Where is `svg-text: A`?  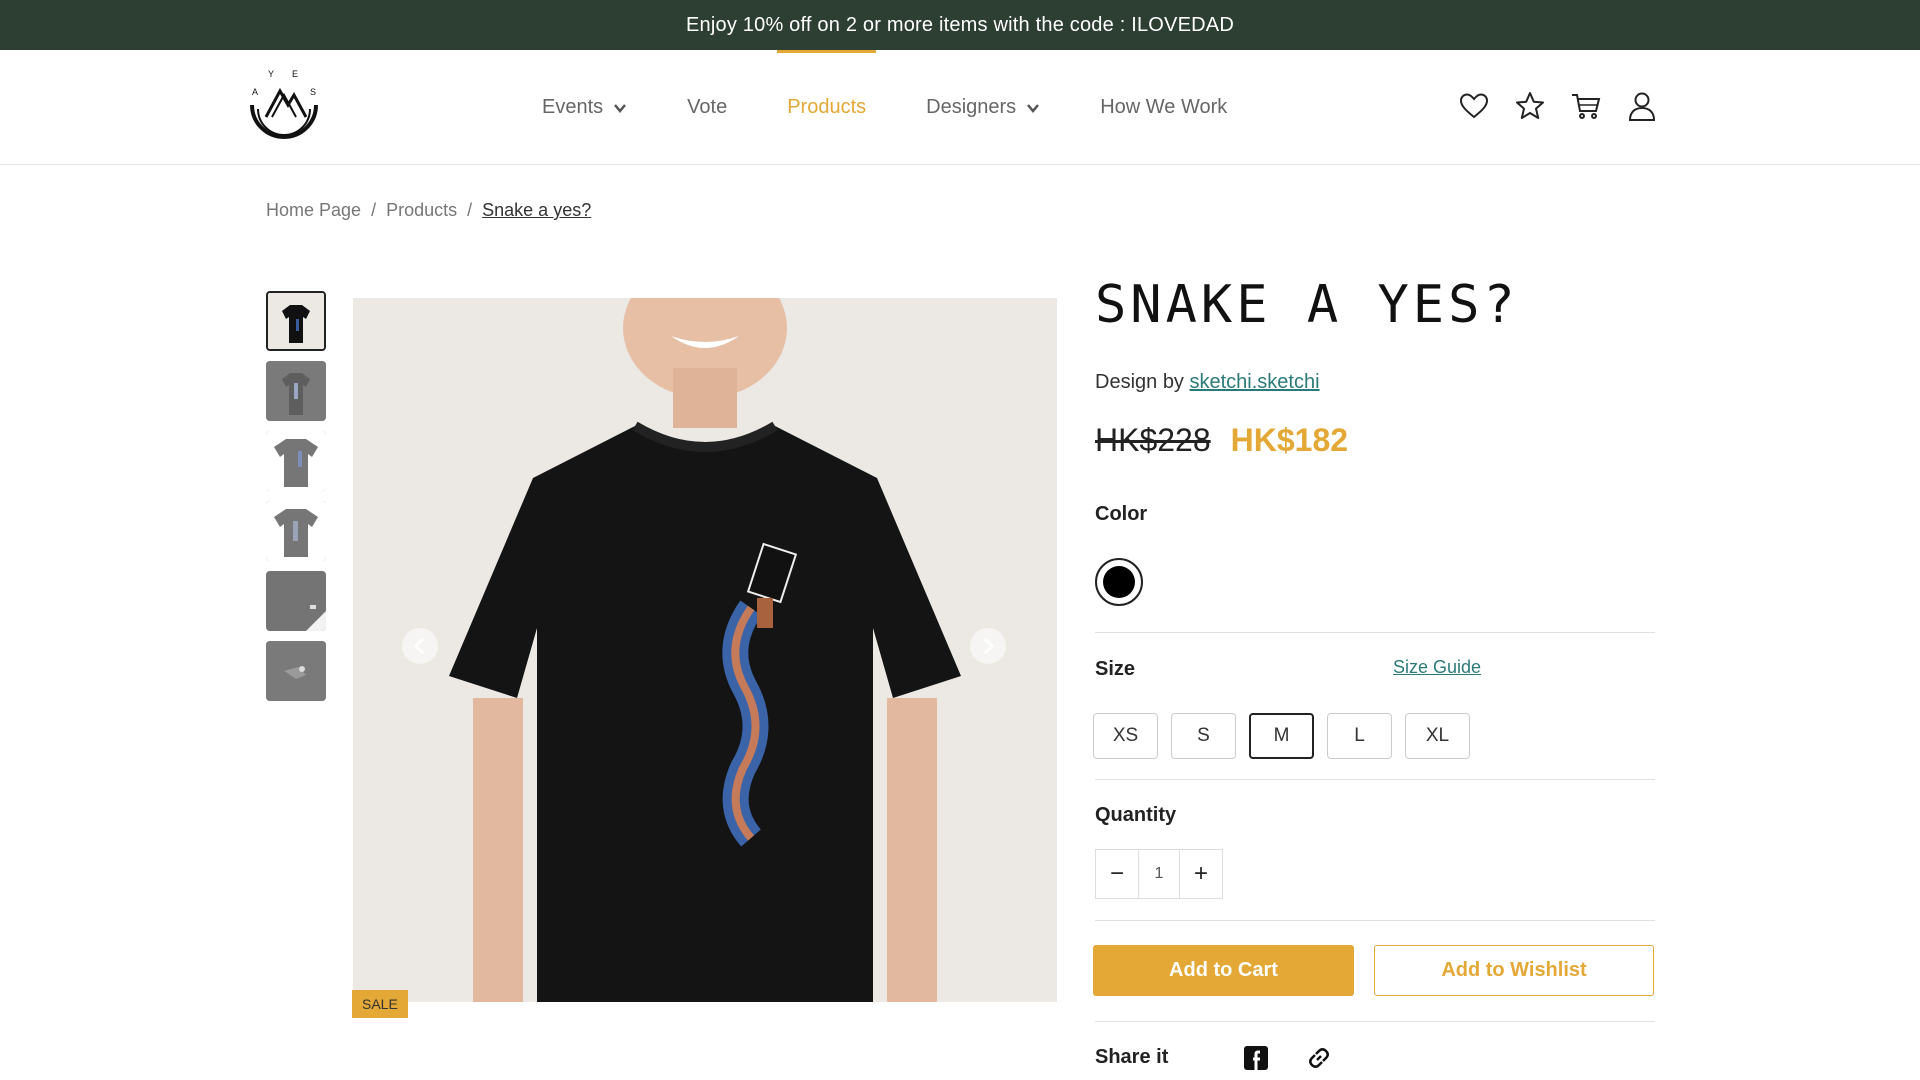
svg-text: A is located at coordinates (255, 92).